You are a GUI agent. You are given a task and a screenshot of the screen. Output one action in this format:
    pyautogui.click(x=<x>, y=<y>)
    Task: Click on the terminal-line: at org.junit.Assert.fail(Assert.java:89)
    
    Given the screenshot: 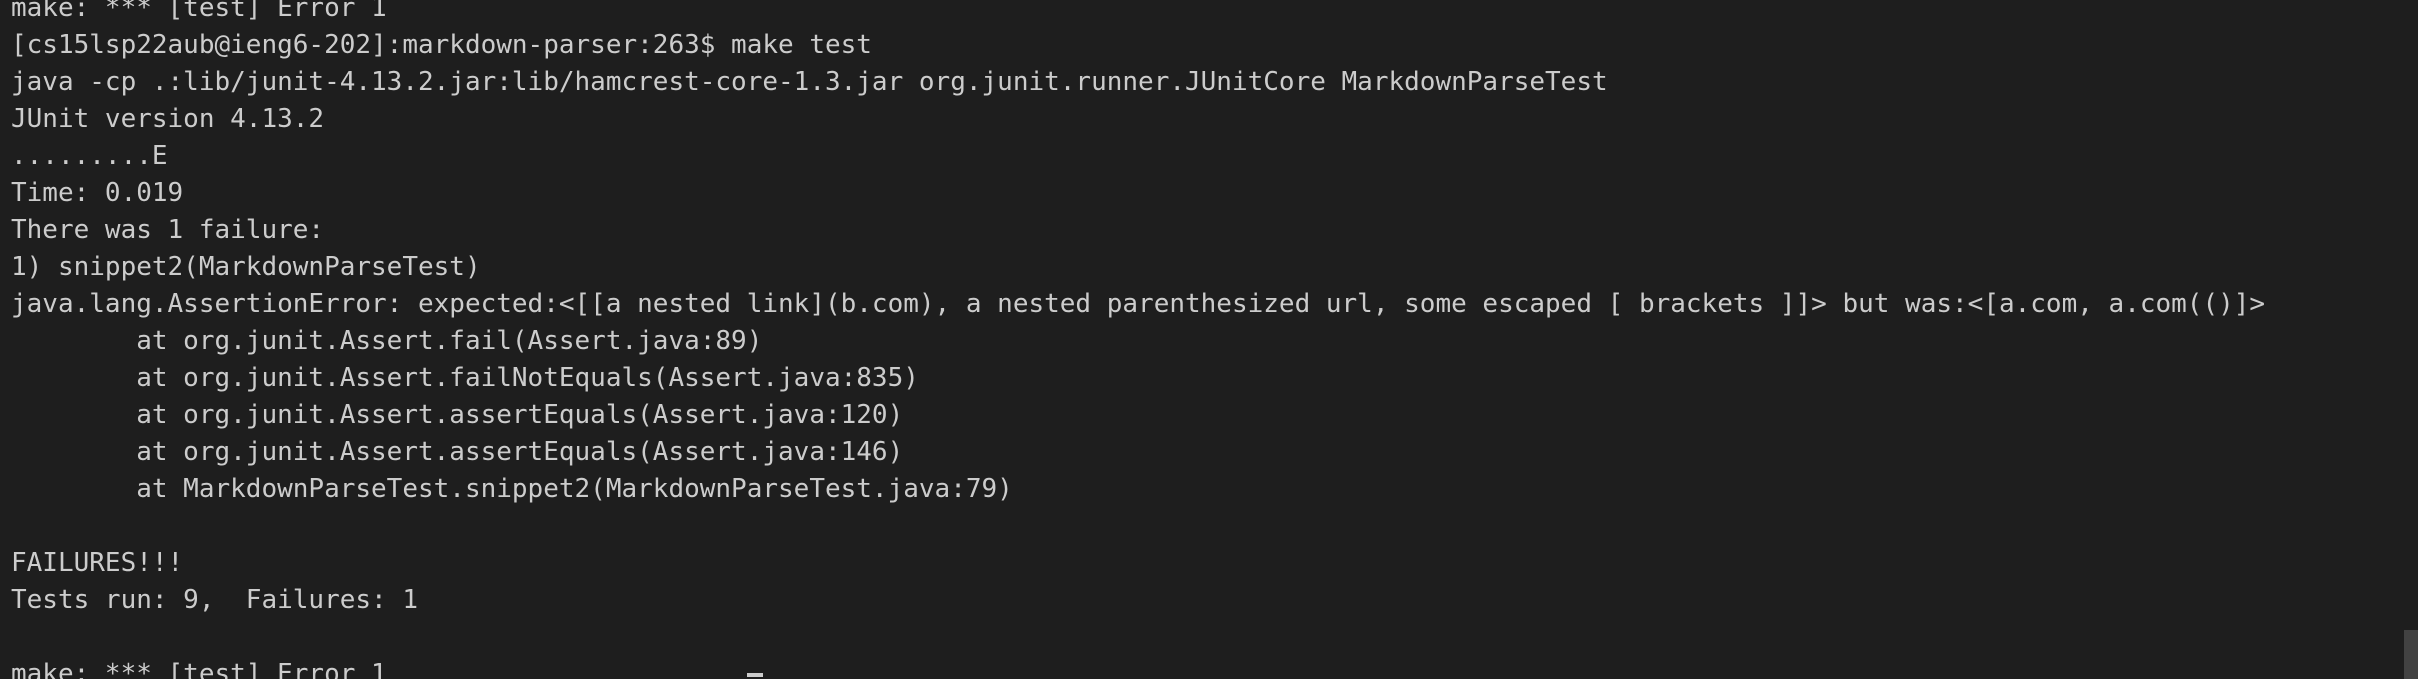 What is the action you would take?
    pyautogui.click(x=387, y=341)
    